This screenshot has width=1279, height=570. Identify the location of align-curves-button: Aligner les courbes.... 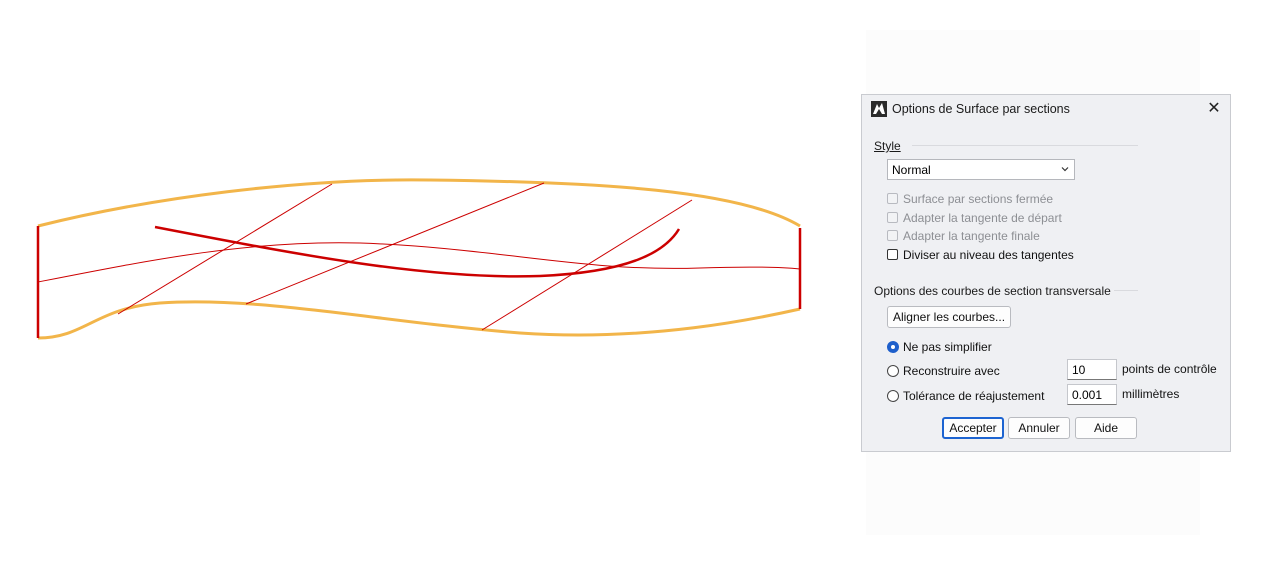
(949, 317).